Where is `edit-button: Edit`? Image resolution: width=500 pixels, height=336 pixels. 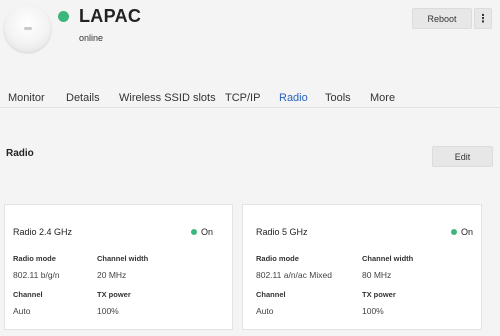 edit-button: Edit is located at coordinates (462, 156).